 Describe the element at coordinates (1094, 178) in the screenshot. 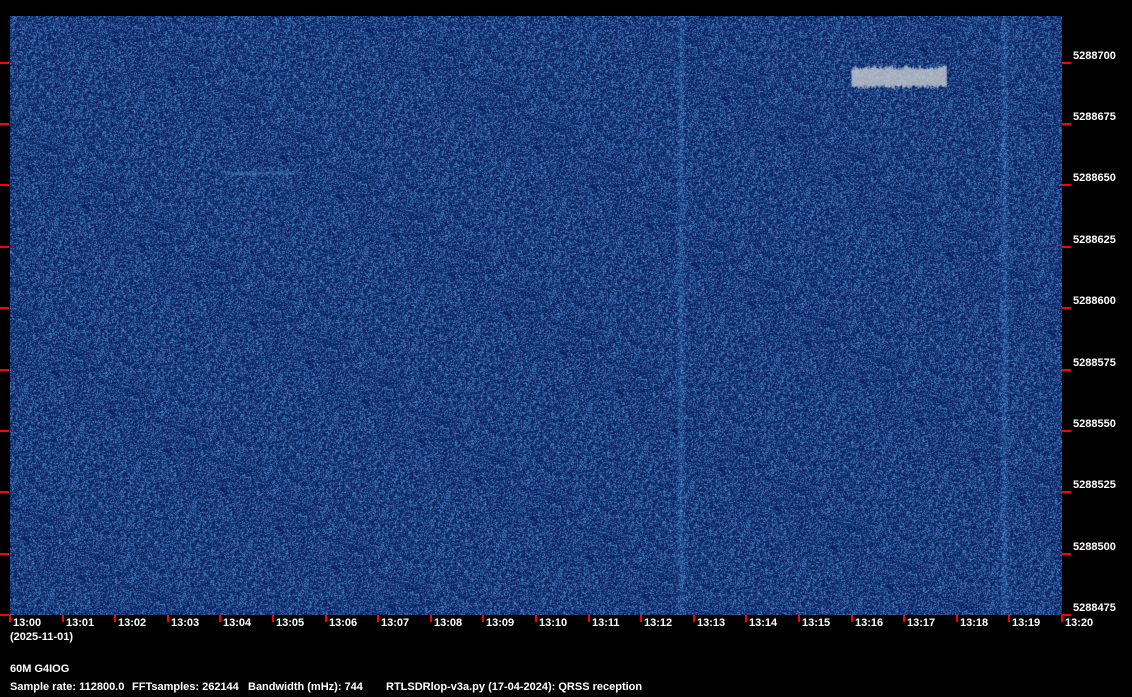

I see `y-tick-label: 5288650` at that location.